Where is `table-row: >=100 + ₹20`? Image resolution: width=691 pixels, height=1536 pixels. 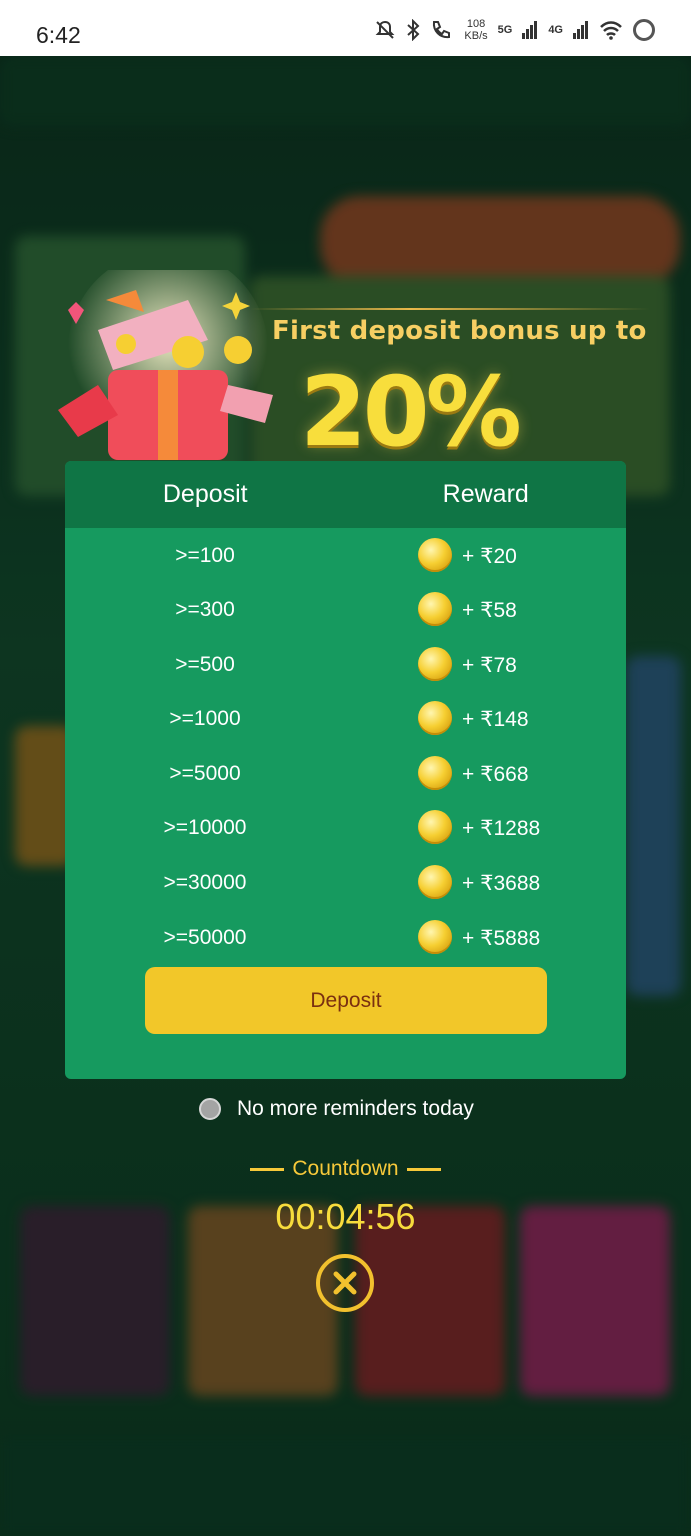
table-row: >=100 + ₹20 is located at coordinates (345, 556).